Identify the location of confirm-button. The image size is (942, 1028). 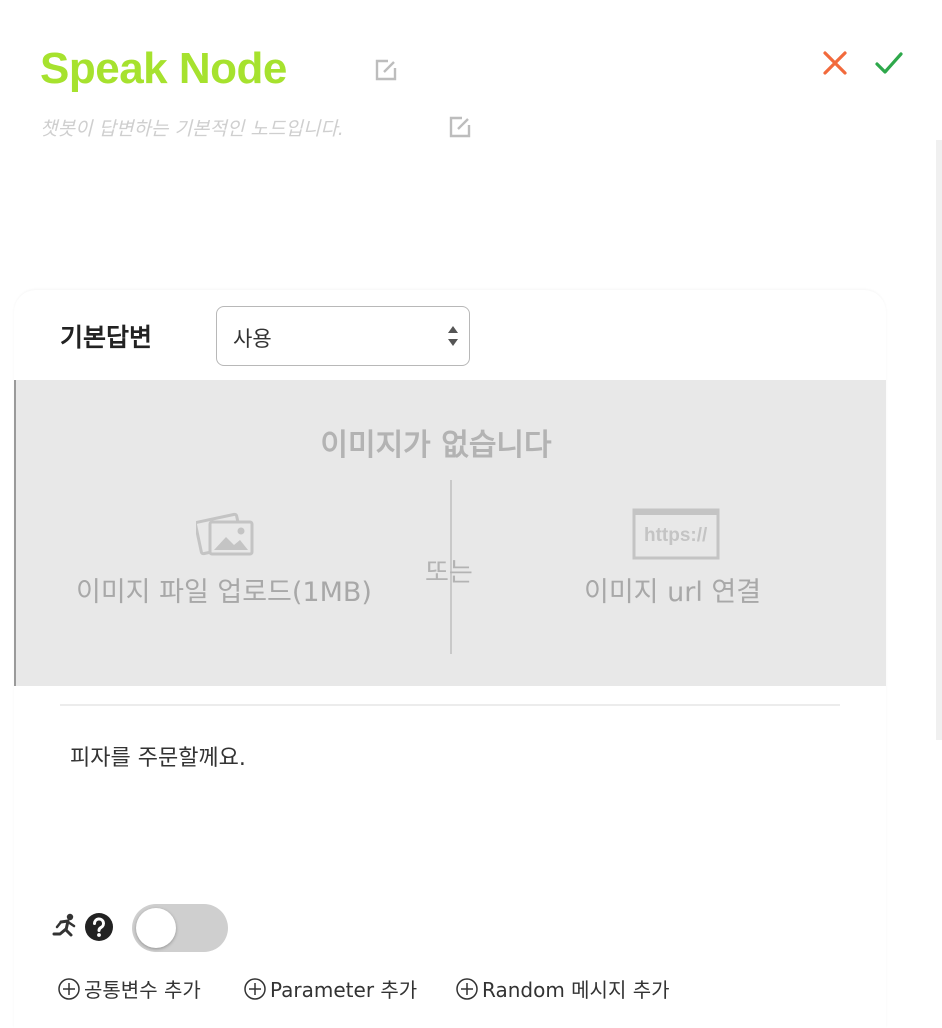
(889, 63).